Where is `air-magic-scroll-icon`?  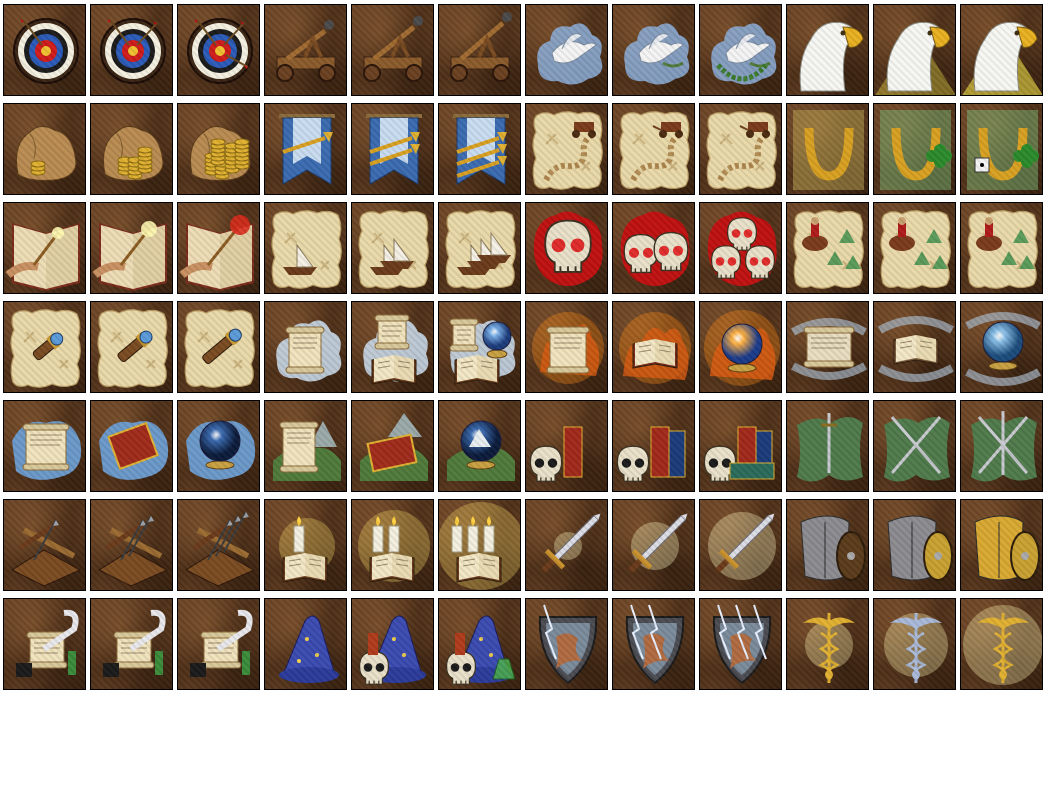 air-magic-scroll-icon is located at coordinates (827, 347).